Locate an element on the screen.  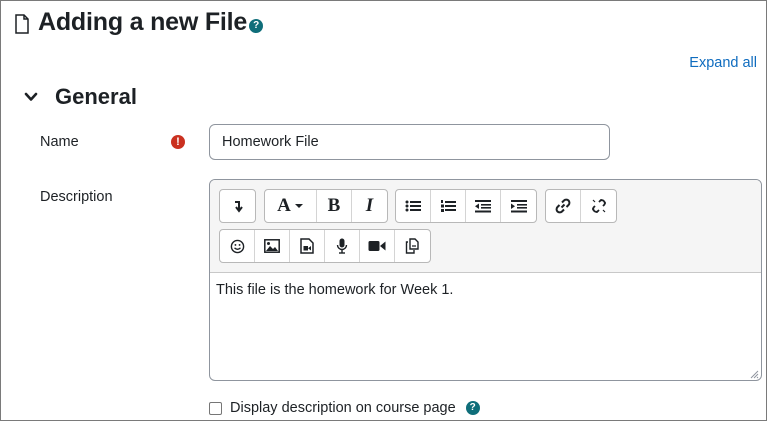
name-input is located at coordinates (409, 142).